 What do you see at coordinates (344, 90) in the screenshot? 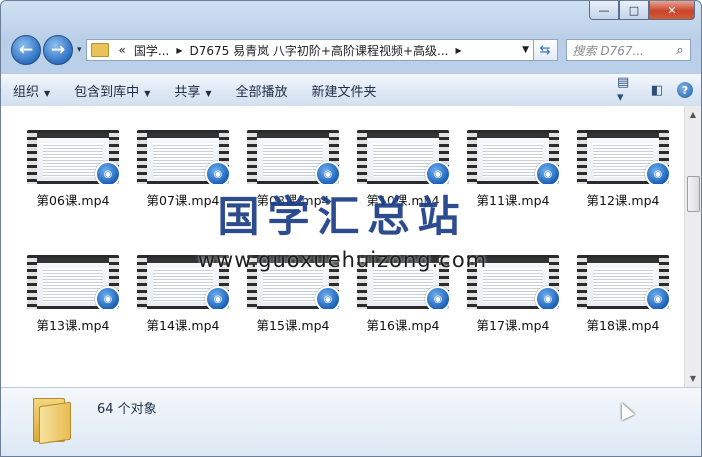
I see `new-folder-button: 新建文件夹` at bounding box center [344, 90].